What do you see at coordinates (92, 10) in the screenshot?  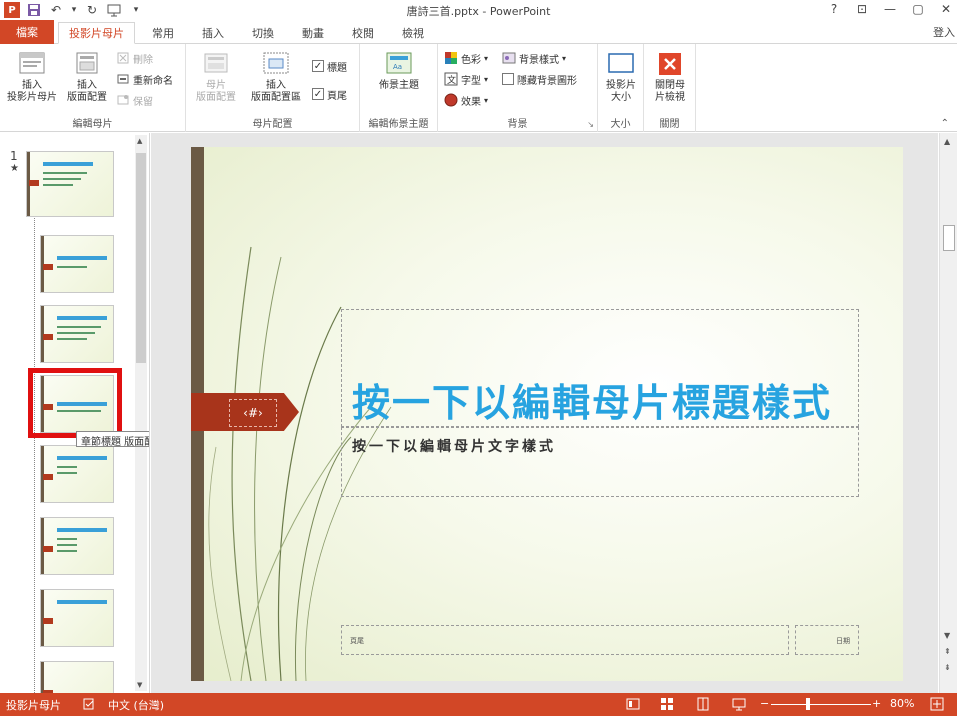 I see `redo-icon: ↻` at bounding box center [92, 10].